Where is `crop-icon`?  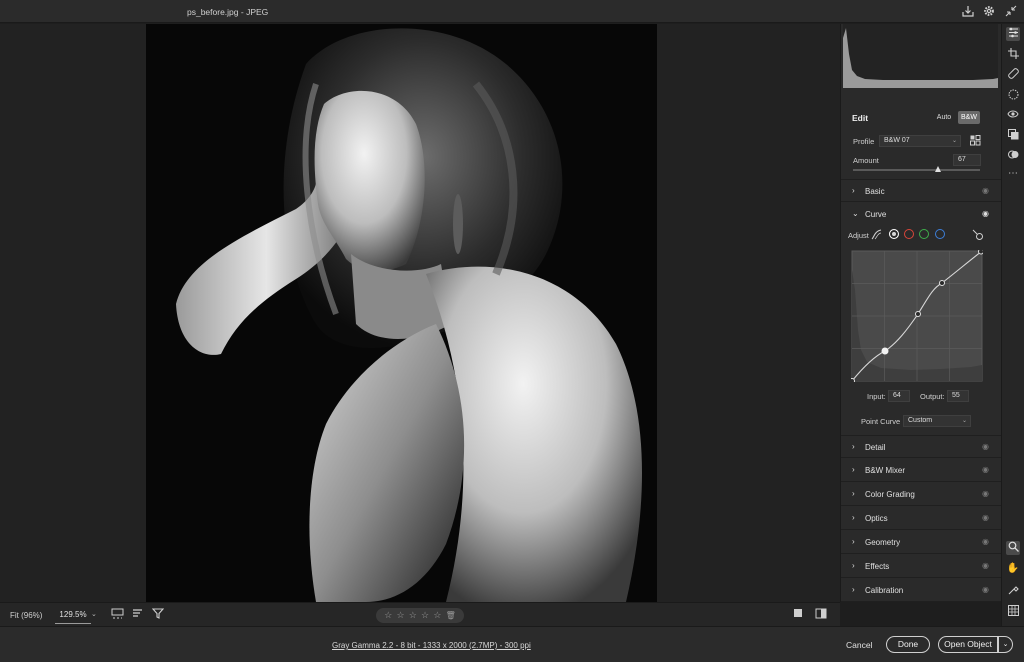 crop-icon is located at coordinates (1013, 55).